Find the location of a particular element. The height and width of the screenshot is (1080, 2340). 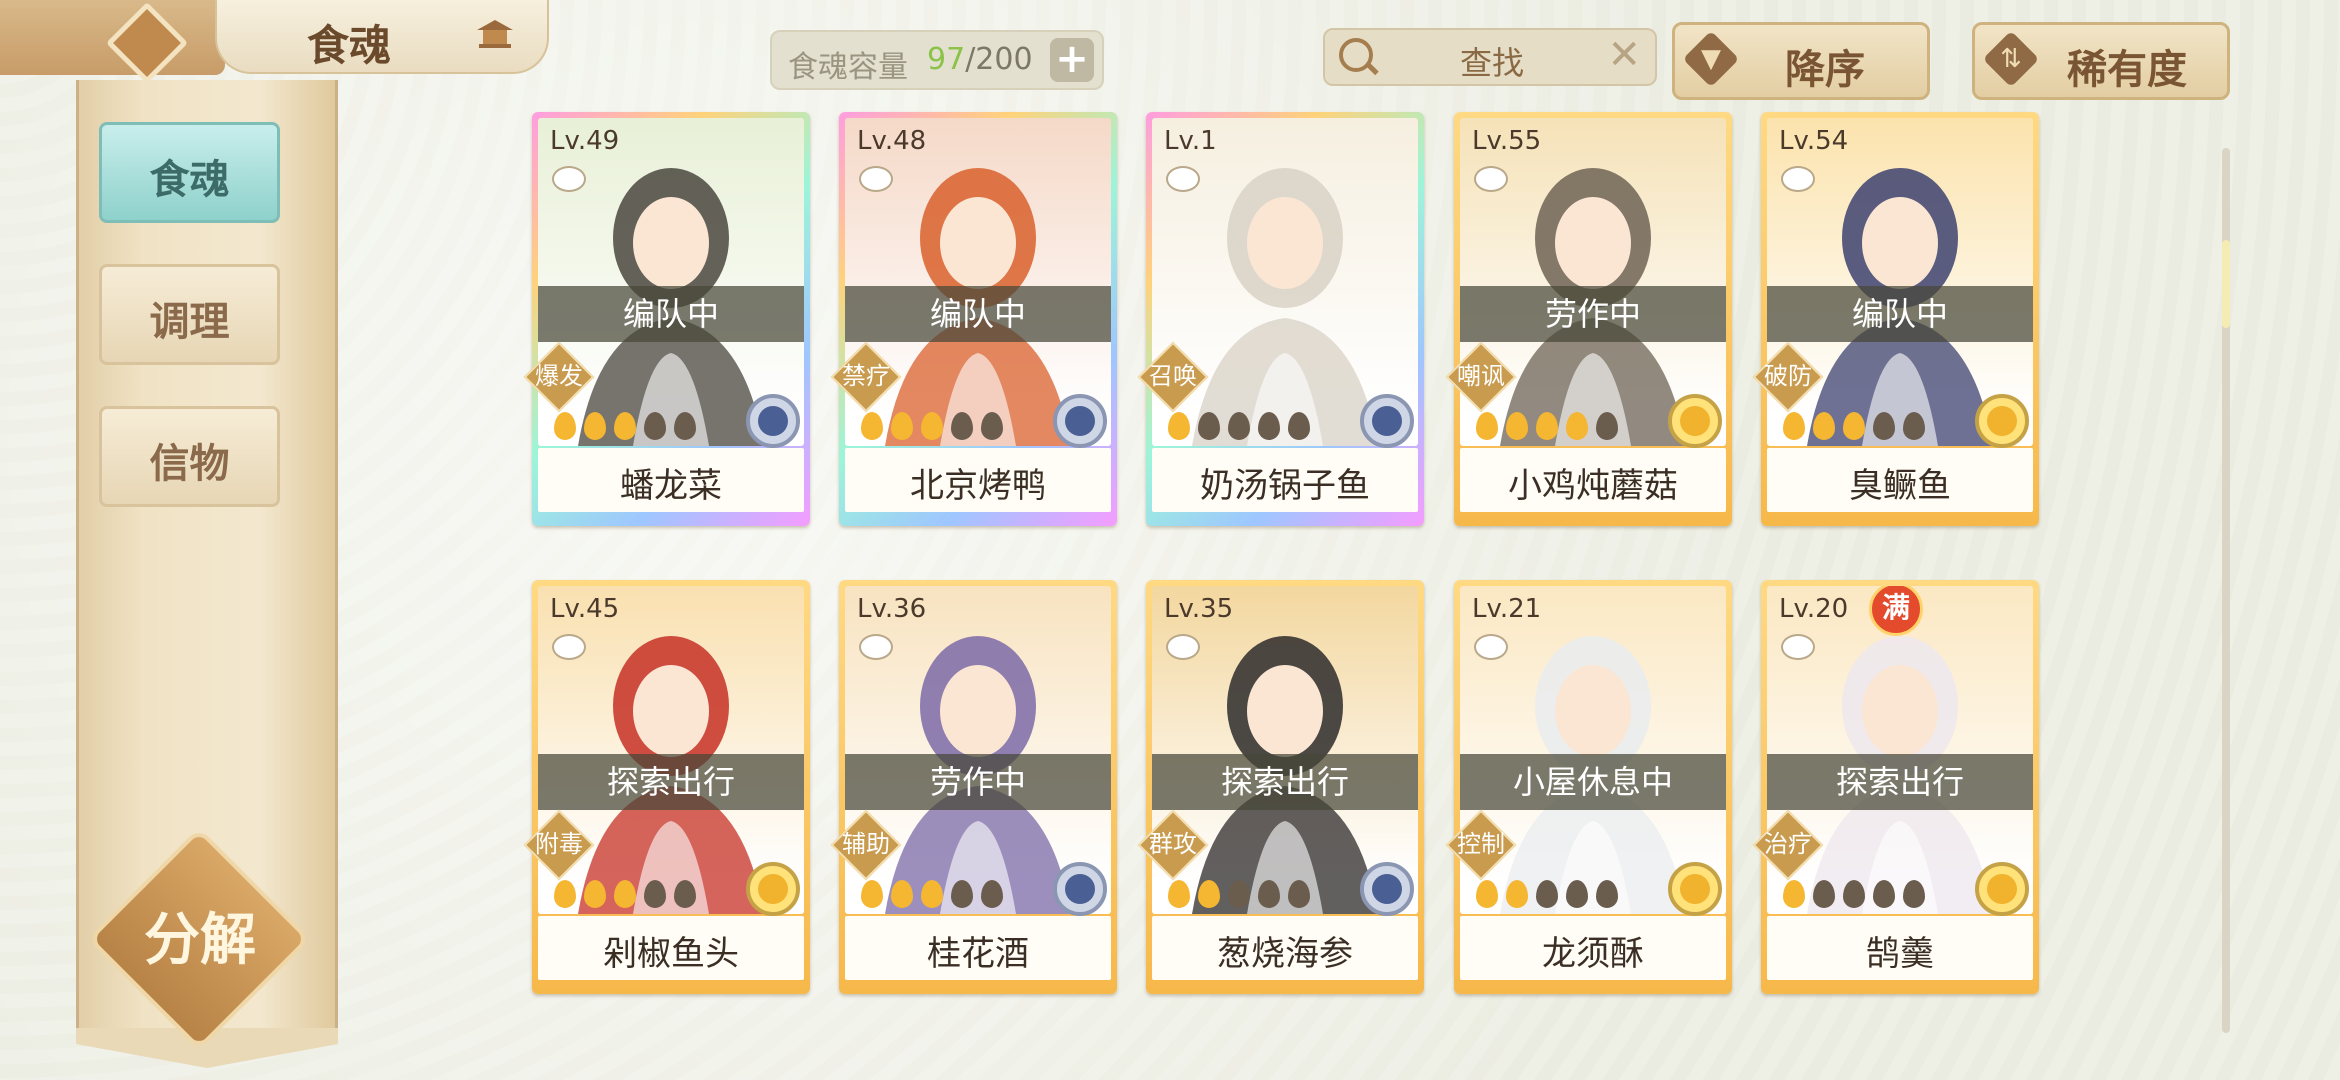

sort-by-badge: ⇅ is located at coordinates (2011, 59).